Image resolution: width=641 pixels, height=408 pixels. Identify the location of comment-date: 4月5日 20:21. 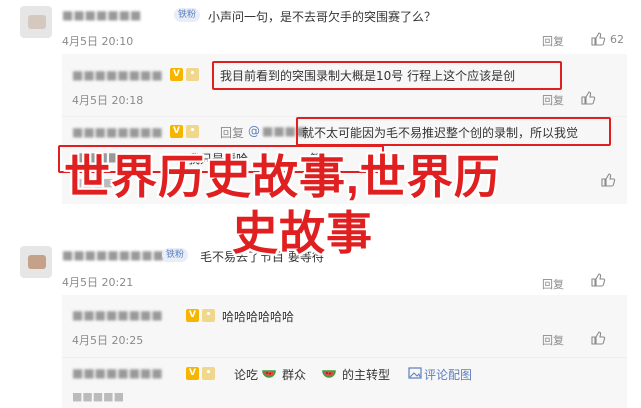
(98, 282).